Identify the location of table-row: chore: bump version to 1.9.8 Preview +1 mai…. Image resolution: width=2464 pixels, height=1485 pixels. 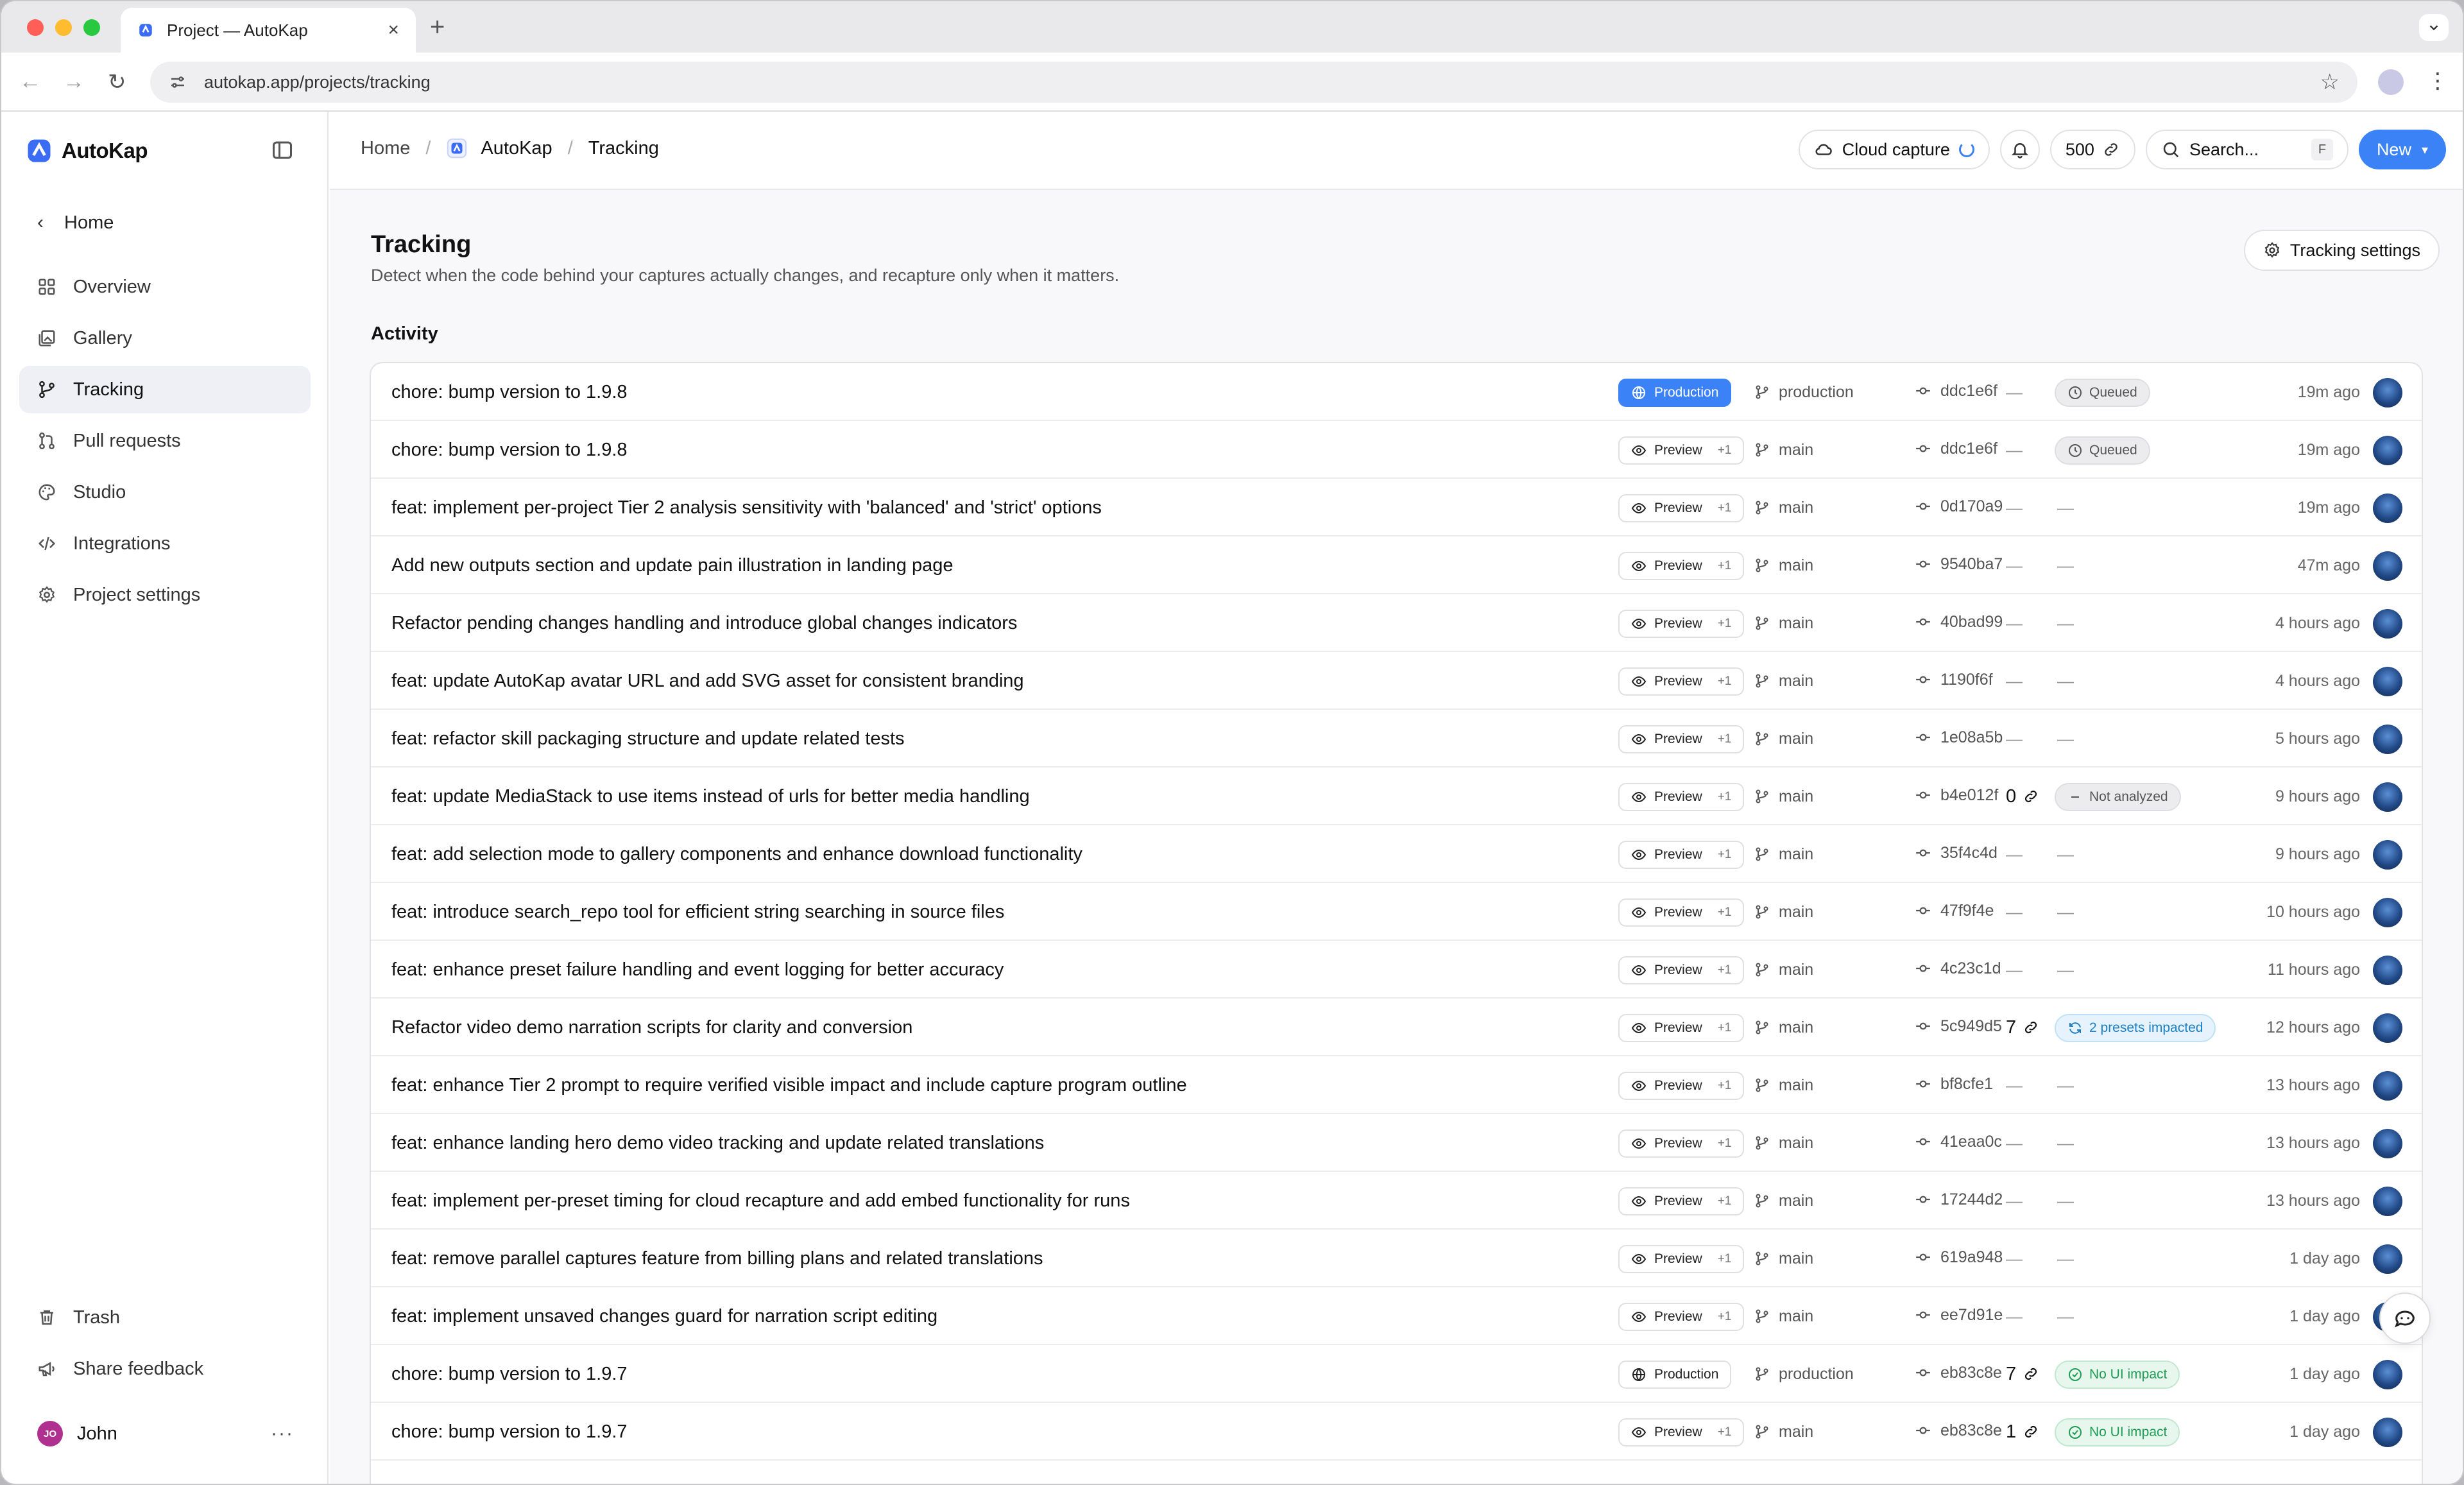
(1397, 450).